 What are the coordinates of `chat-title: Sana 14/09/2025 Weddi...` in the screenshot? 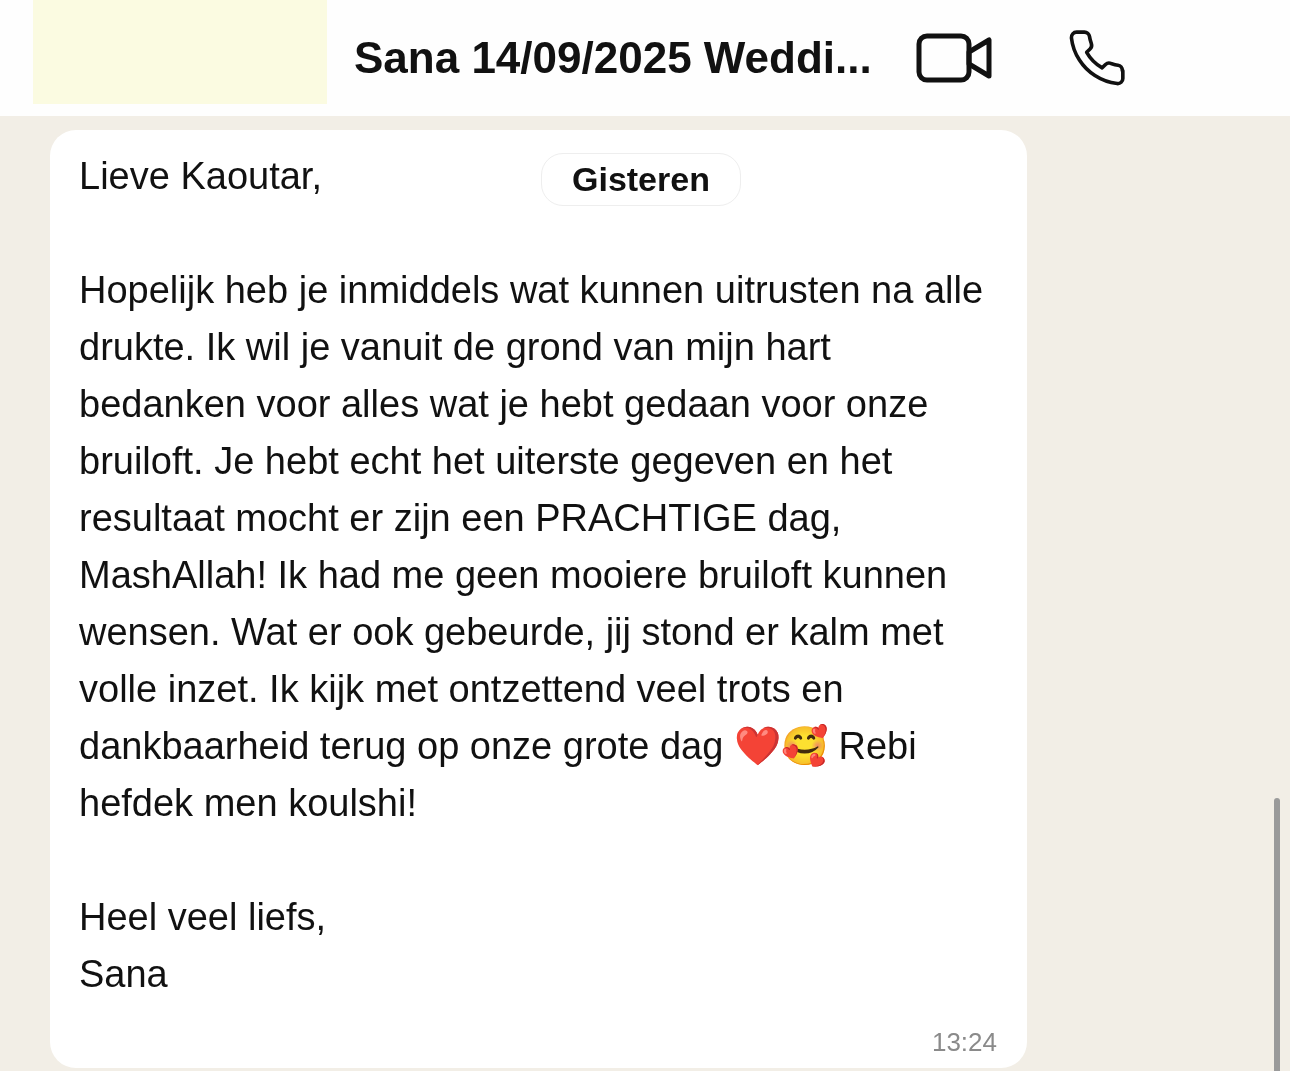 It's located at (613, 58).